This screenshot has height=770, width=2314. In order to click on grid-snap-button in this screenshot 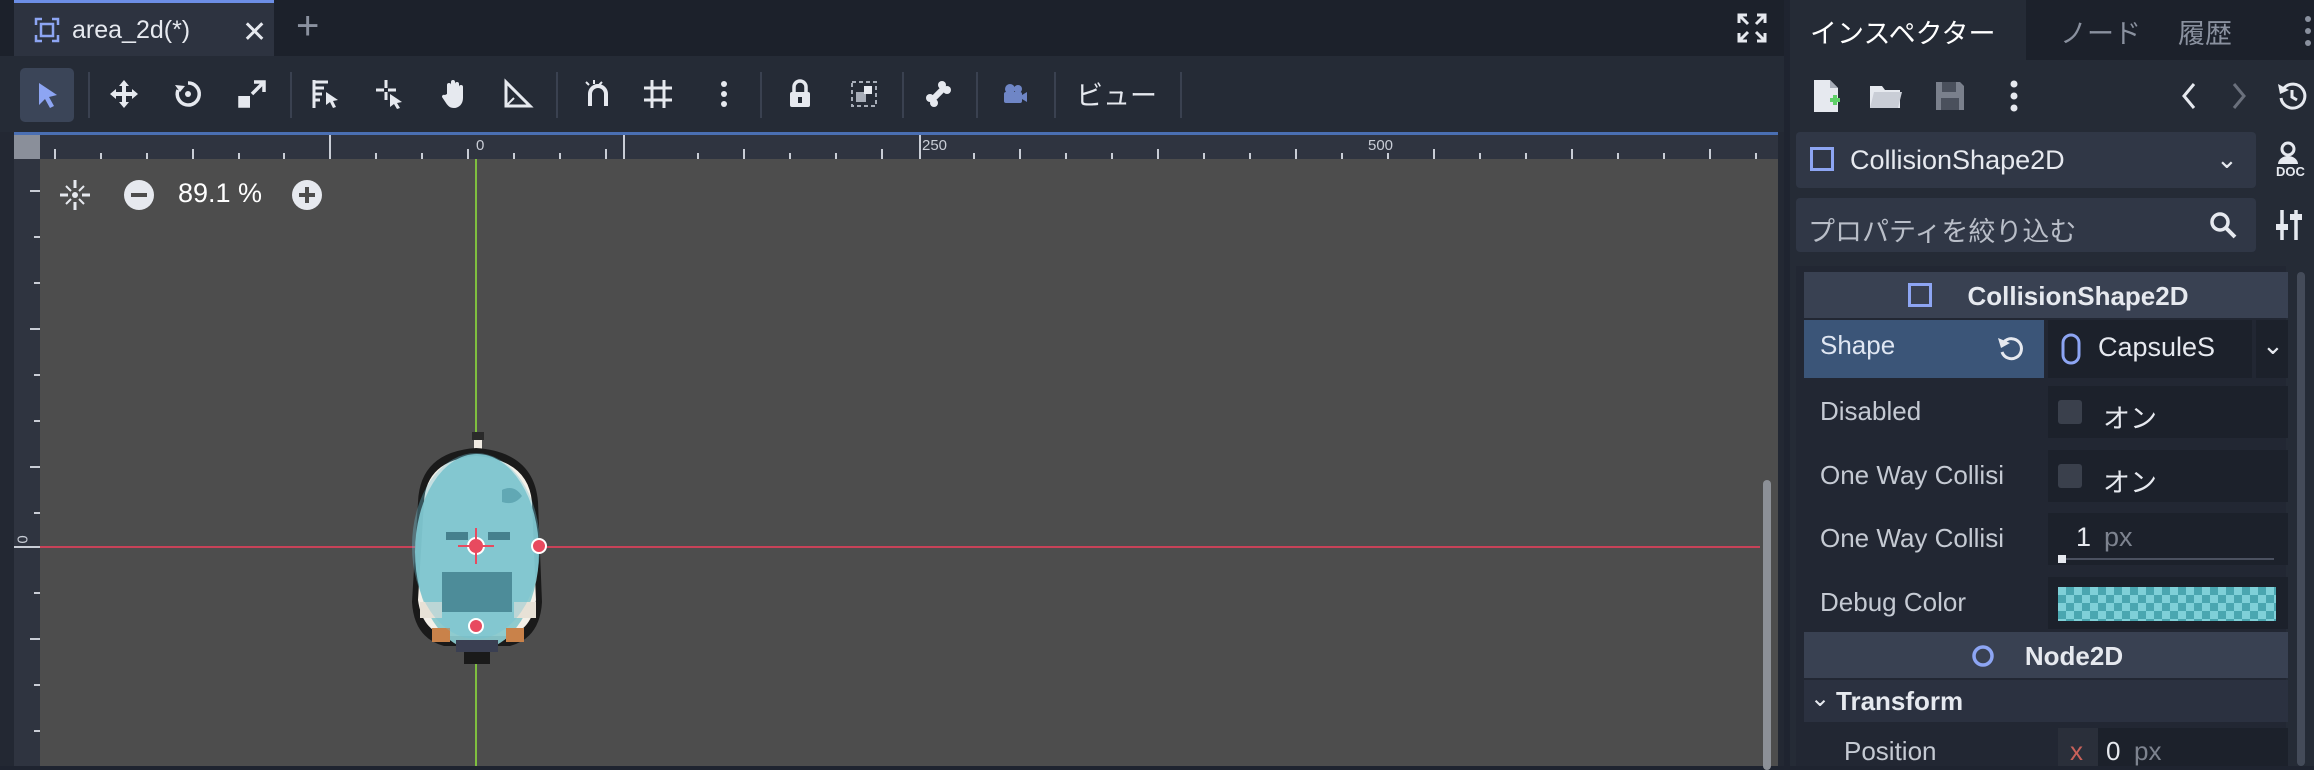, I will do `click(658, 94)`.